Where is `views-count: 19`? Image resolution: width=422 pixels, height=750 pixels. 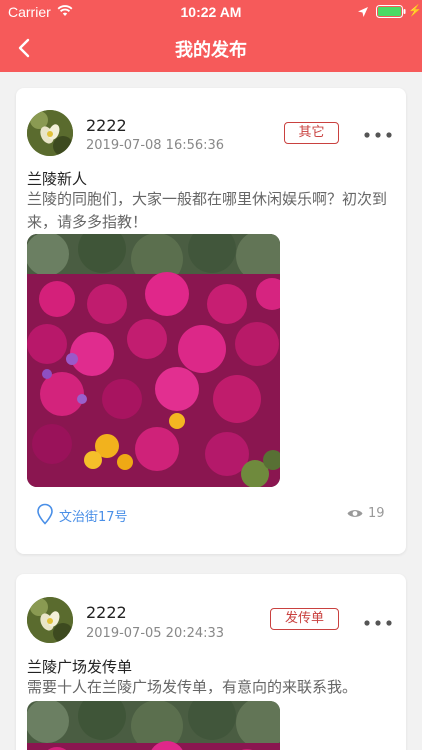 views-count: 19 is located at coordinates (376, 513).